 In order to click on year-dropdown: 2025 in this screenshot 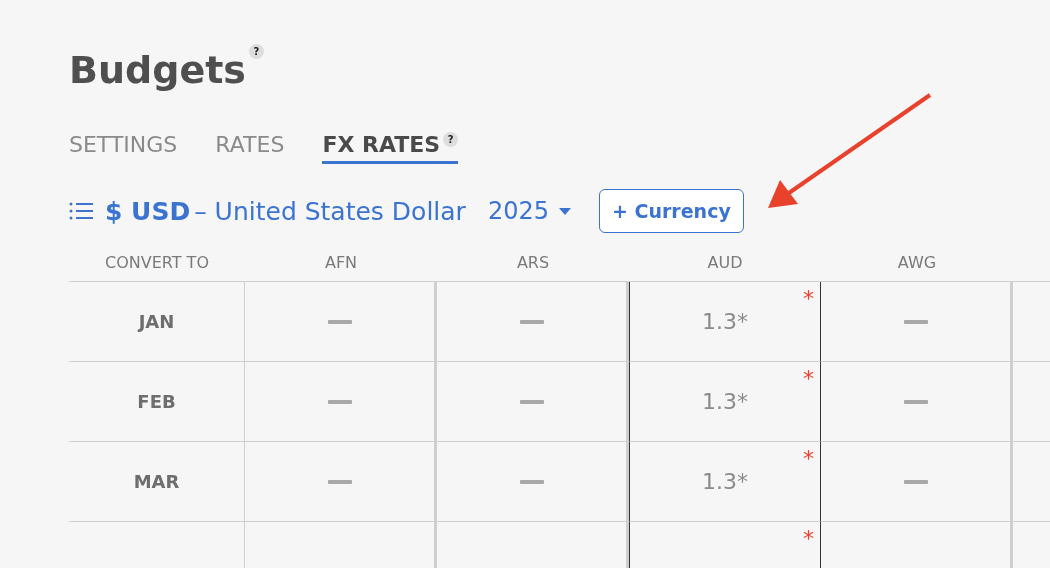, I will do `click(529, 211)`.